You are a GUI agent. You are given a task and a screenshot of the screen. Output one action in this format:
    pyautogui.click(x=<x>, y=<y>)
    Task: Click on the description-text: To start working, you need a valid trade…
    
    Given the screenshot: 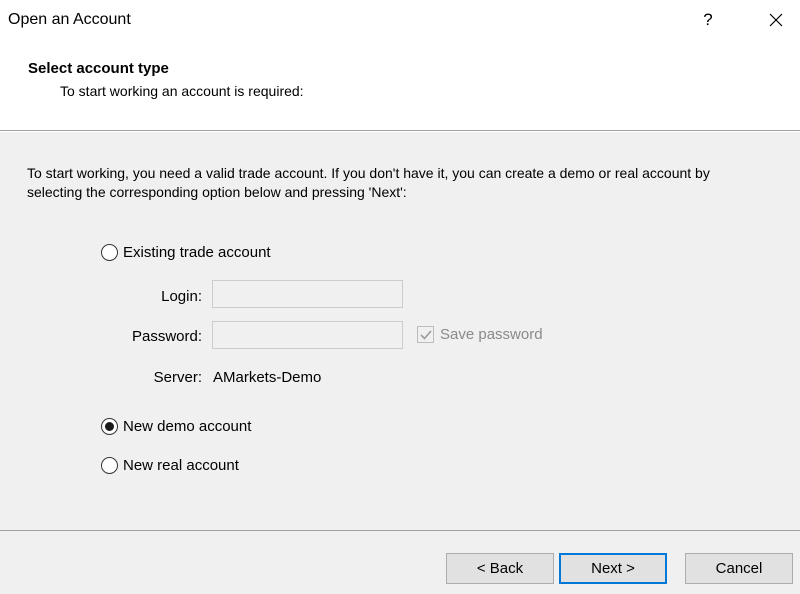 What is the action you would take?
    pyautogui.click(x=368, y=182)
    